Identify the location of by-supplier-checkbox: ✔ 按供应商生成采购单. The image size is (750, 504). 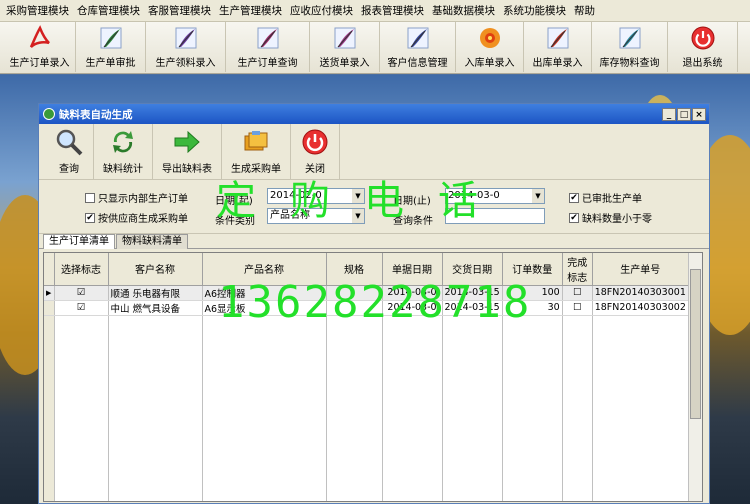
(136, 217).